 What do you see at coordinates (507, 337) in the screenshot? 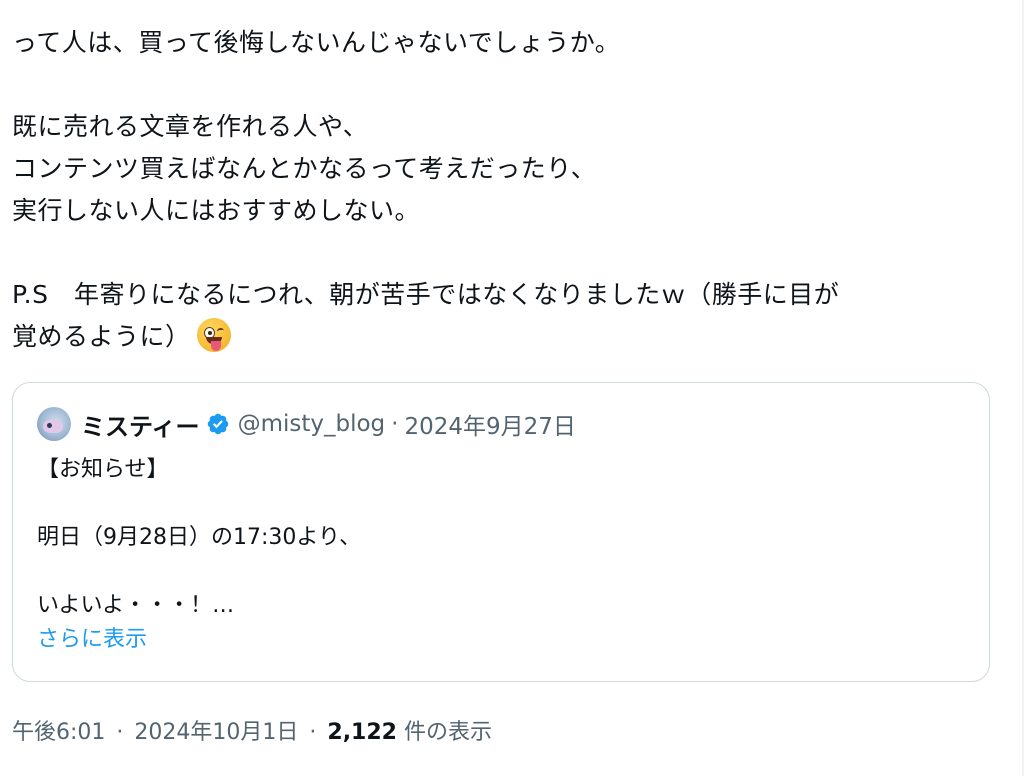
I see `tweet-line-last: 覚めるように）` at bounding box center [507, 337].